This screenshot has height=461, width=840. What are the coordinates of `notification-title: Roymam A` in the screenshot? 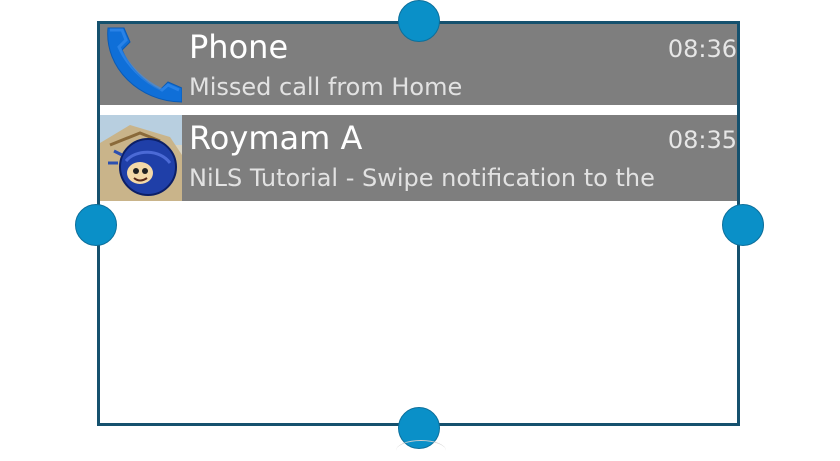 It's located at (276, 138).